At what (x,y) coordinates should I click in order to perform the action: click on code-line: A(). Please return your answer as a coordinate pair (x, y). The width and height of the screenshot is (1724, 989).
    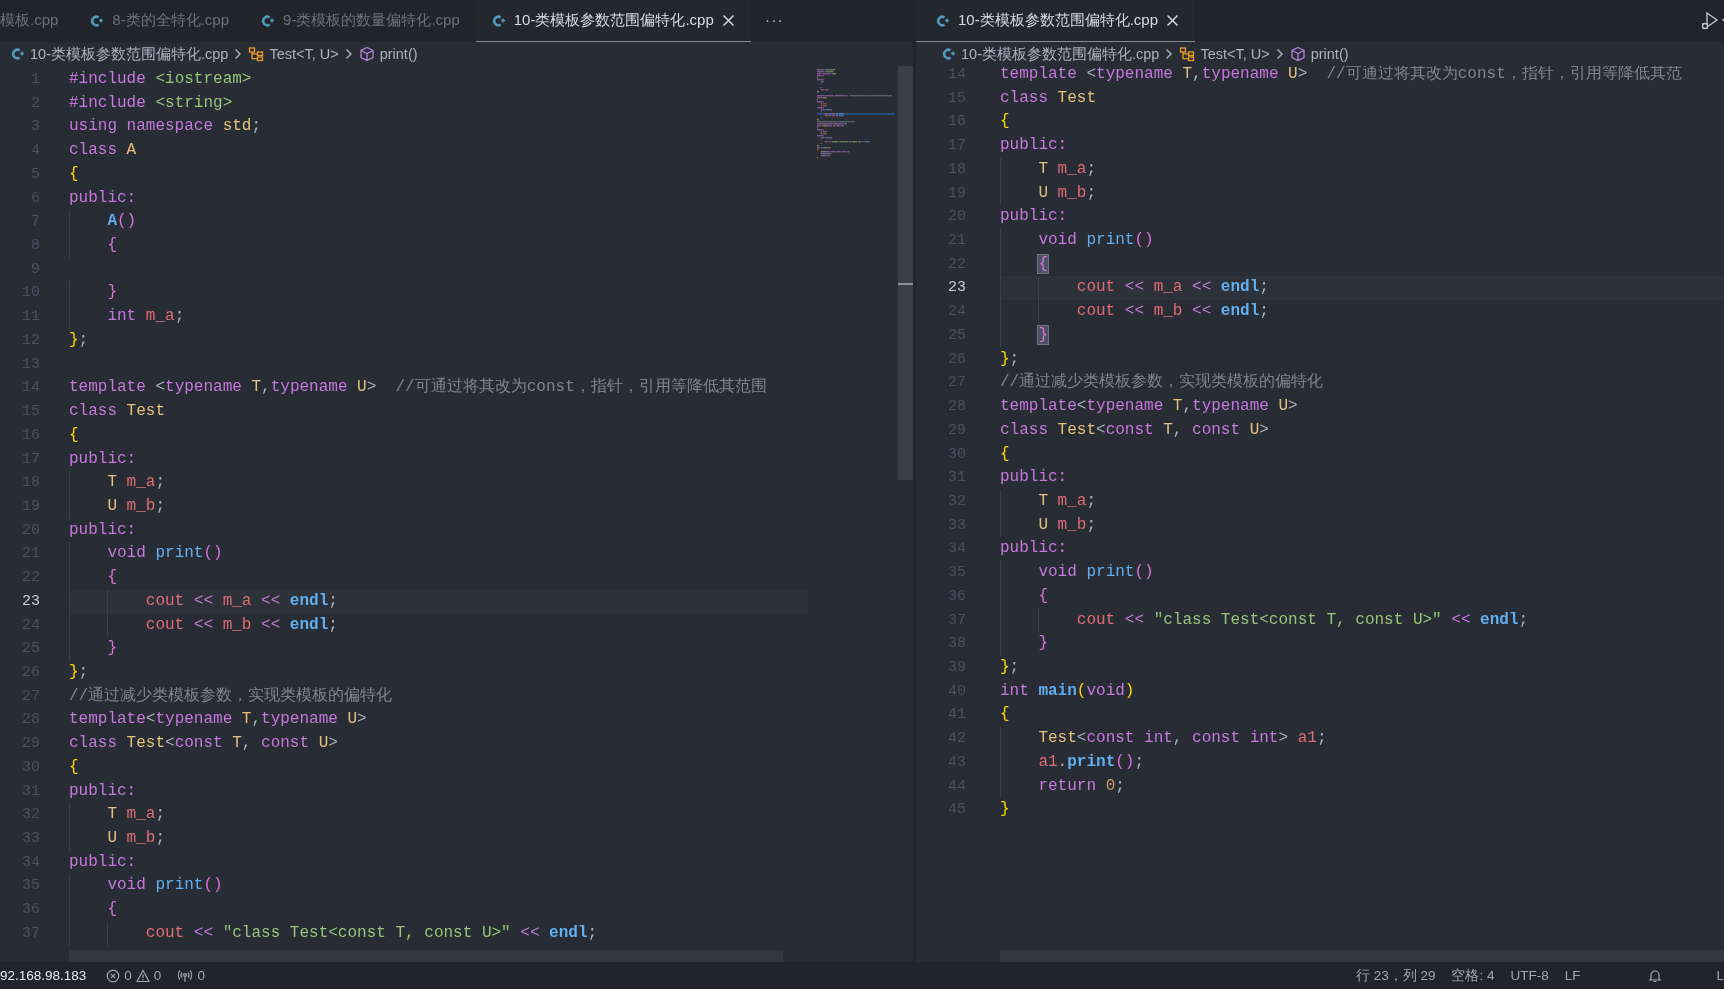
    Looking at the image, I should click on (121, 221).